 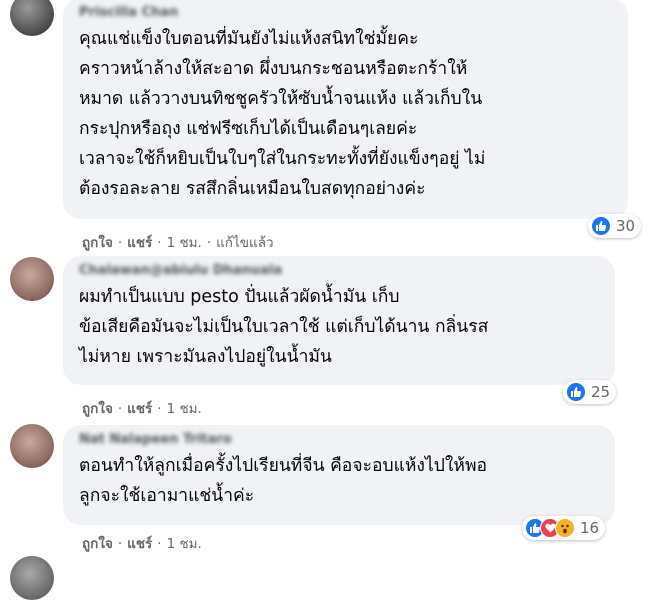 What do you see at coordinates (339, 271) in the screenshot?
I see `author-name: Chalawan@abiulu Dhanuala` at bounding box center [339, 271].